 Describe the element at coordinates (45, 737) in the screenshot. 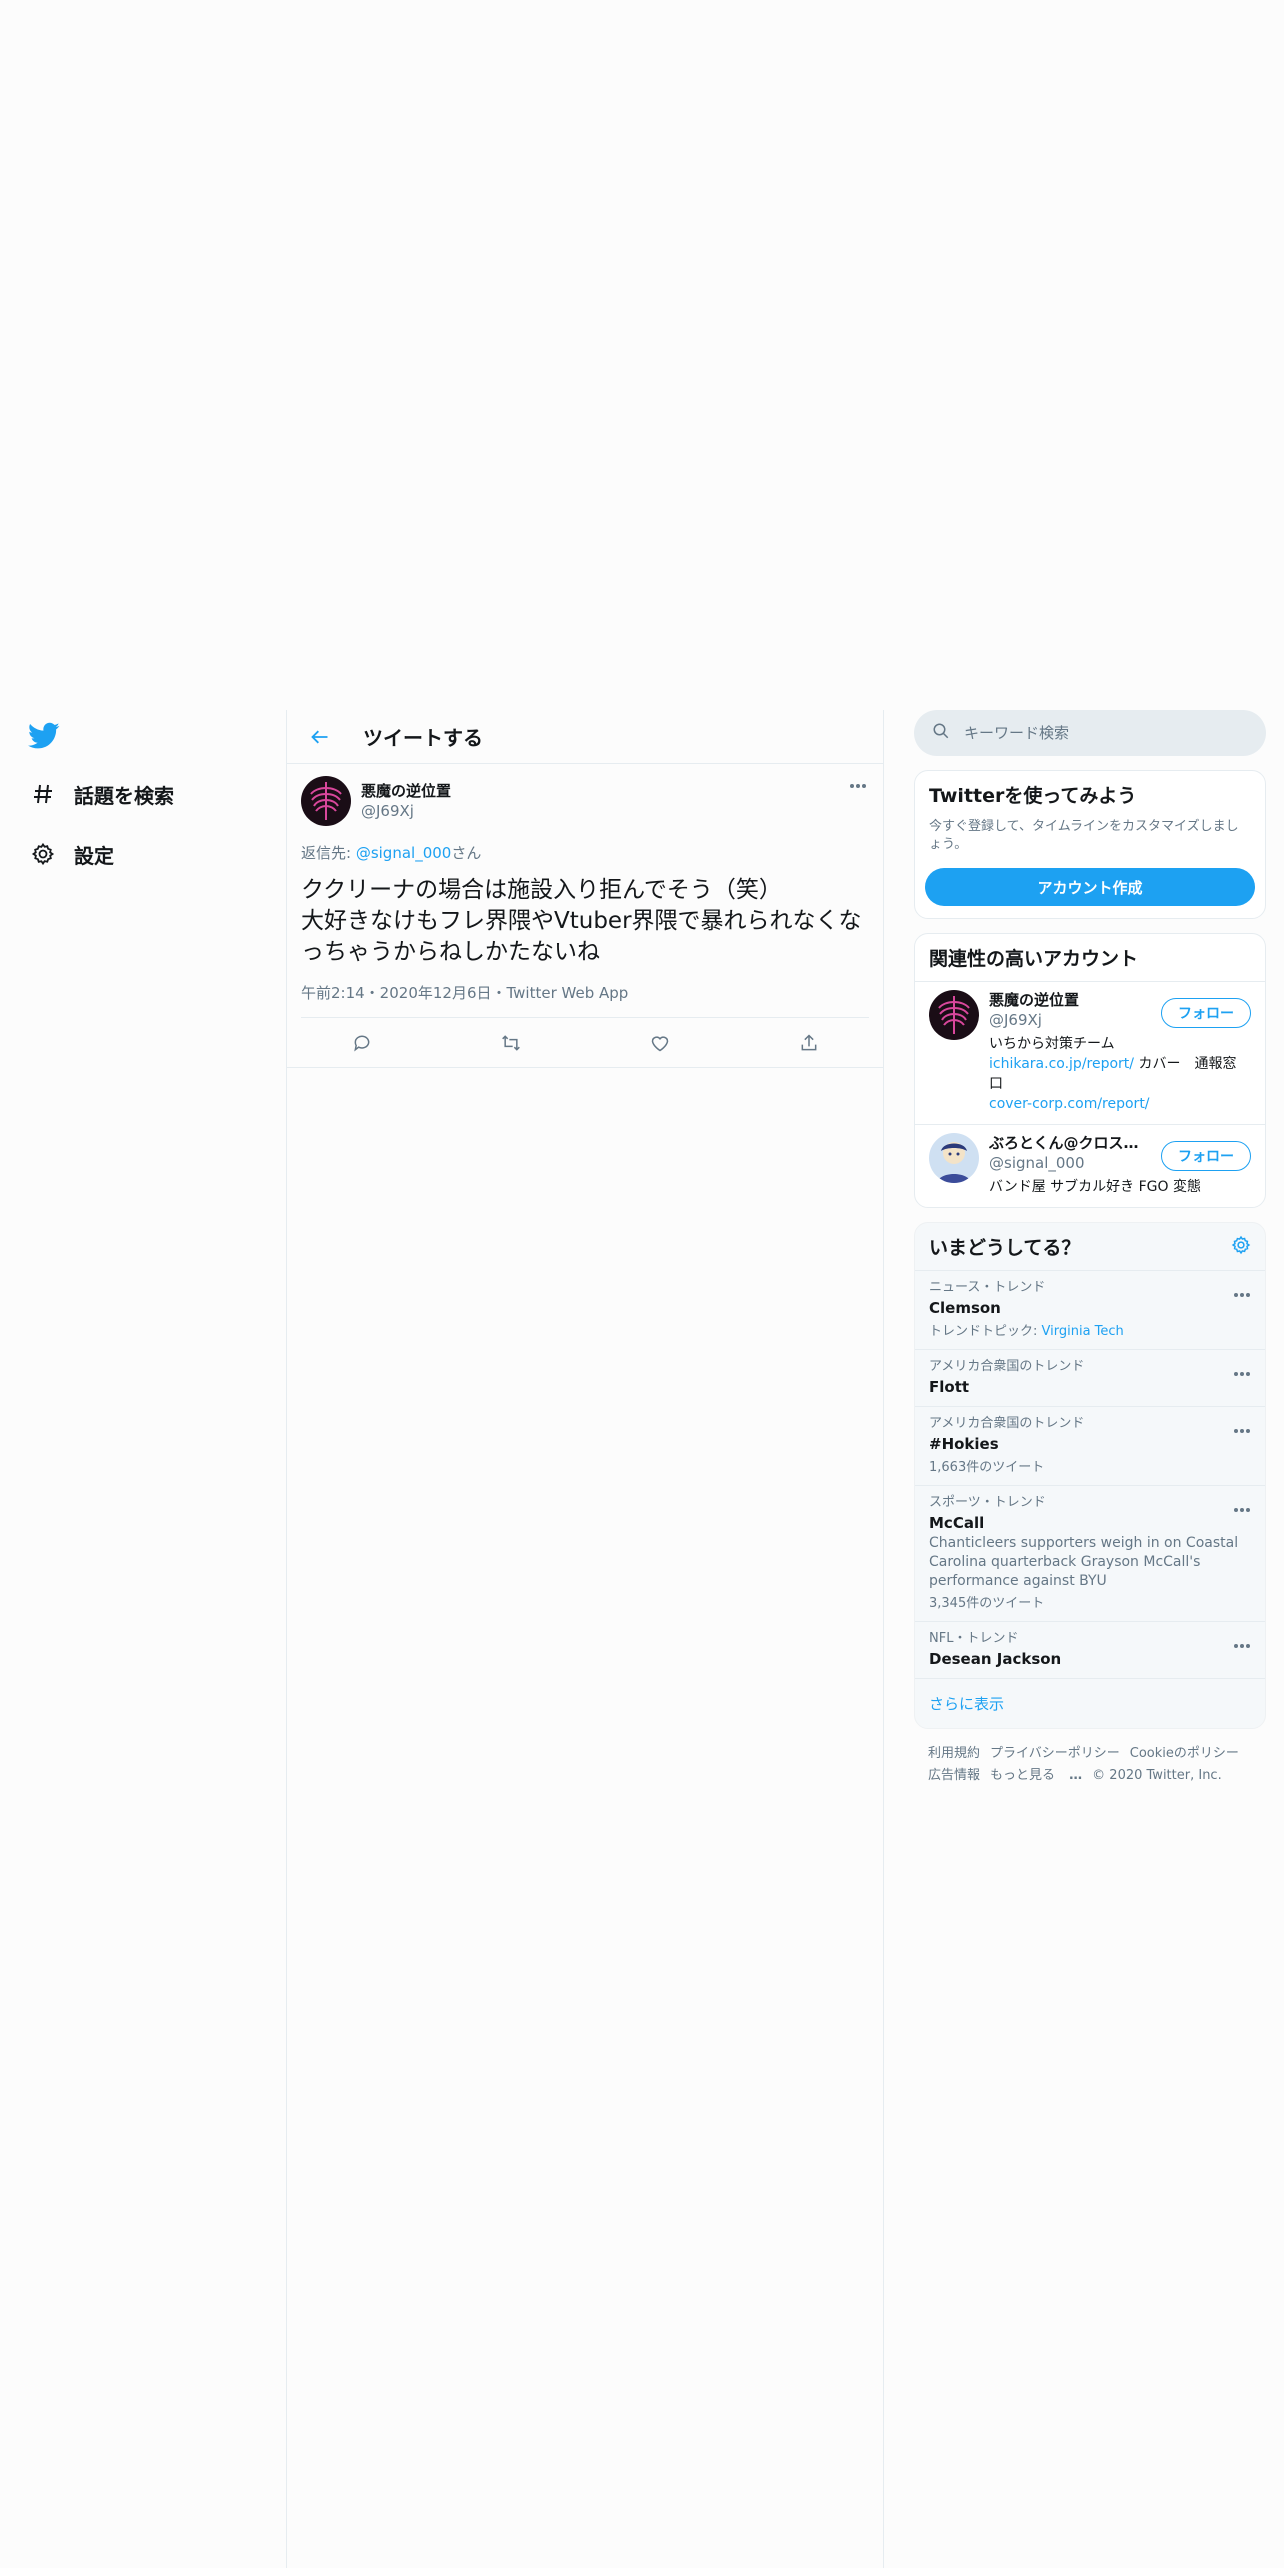

I see `twitter-logo-icon` at that location.